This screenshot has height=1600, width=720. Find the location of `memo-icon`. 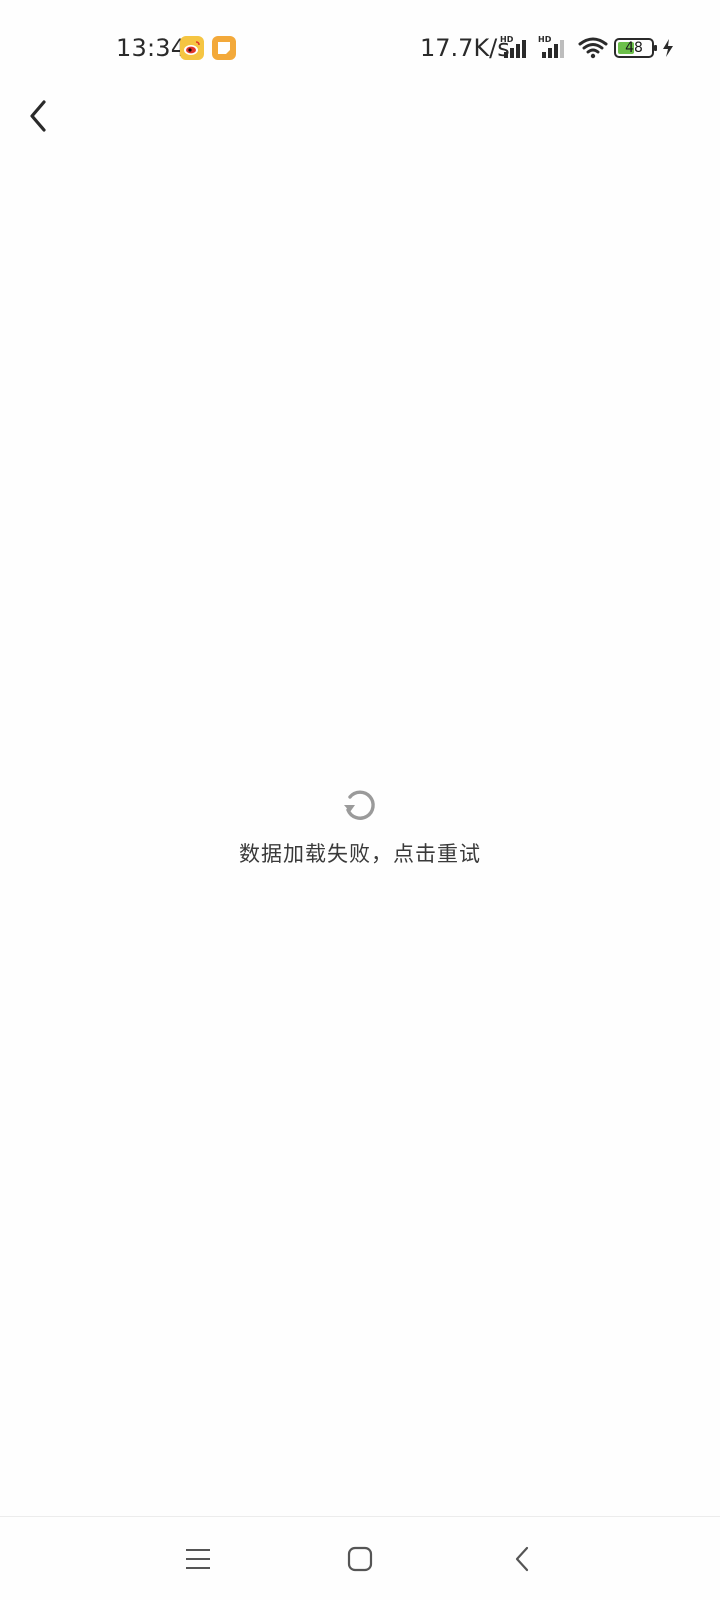

memo-icon is located at coordinates (224, 48).